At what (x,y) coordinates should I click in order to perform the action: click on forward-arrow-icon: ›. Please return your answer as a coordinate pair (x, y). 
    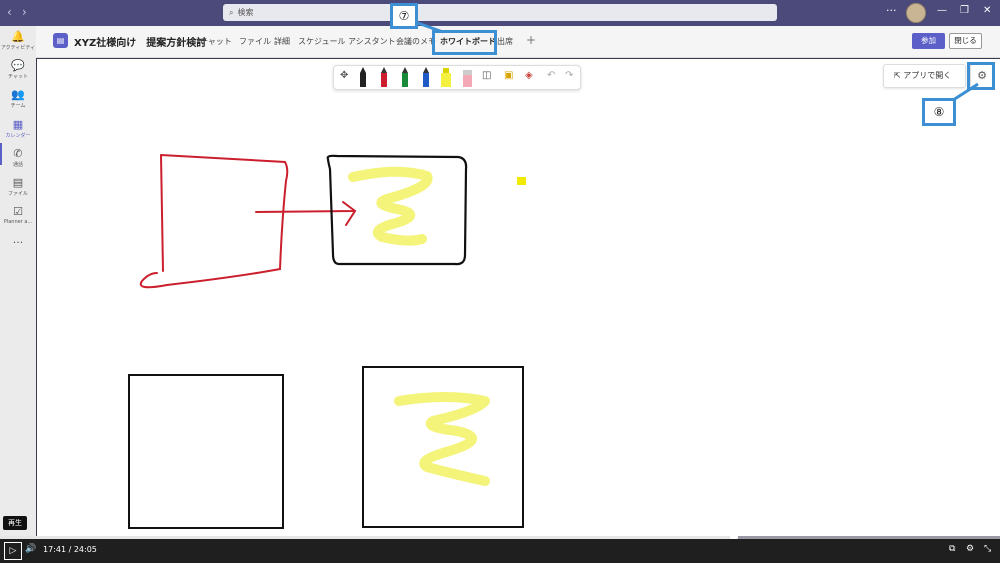
    Looking at the image, I should click on (24, 12).